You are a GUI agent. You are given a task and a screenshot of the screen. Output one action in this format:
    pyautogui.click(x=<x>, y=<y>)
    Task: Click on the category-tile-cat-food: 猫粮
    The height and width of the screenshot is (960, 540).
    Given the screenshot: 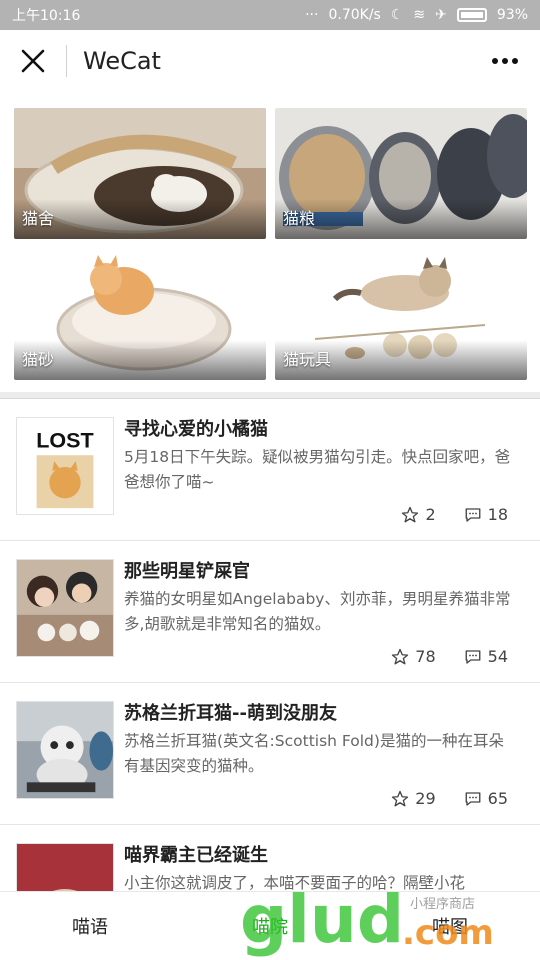 What is the action you would take?
    pyautogui.click(x=401, y=173)
    